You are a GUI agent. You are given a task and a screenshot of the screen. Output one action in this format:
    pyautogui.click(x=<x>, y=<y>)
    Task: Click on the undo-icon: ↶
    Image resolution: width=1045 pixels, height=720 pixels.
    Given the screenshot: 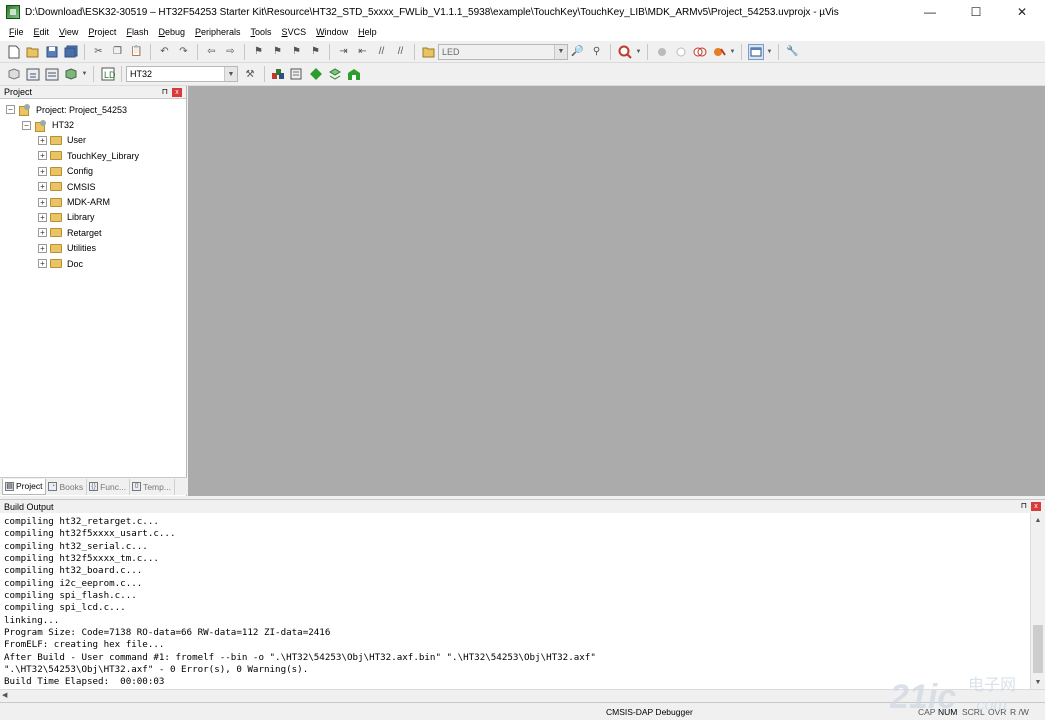 What is the action you would take?
    pyautogui.click(x=165, y=52)
    